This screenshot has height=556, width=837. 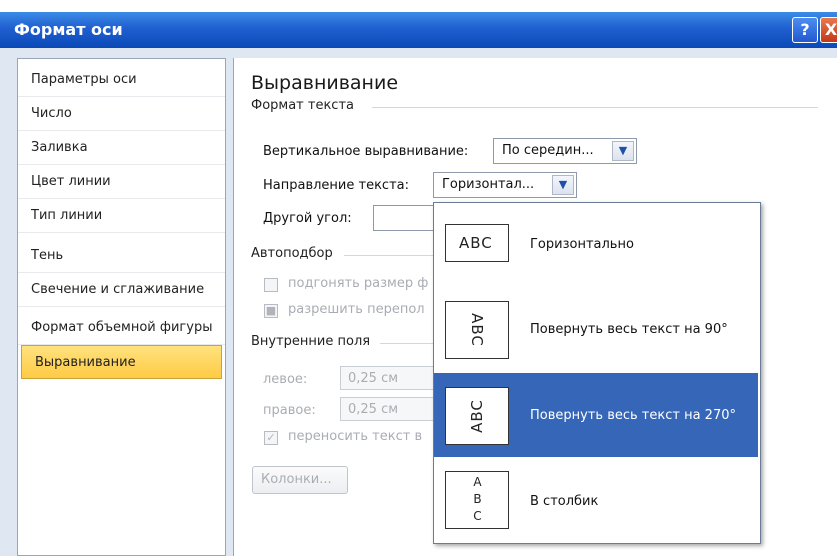 I want to click on wrap-text-label: переносить текст в, so click(x=355, y=436).